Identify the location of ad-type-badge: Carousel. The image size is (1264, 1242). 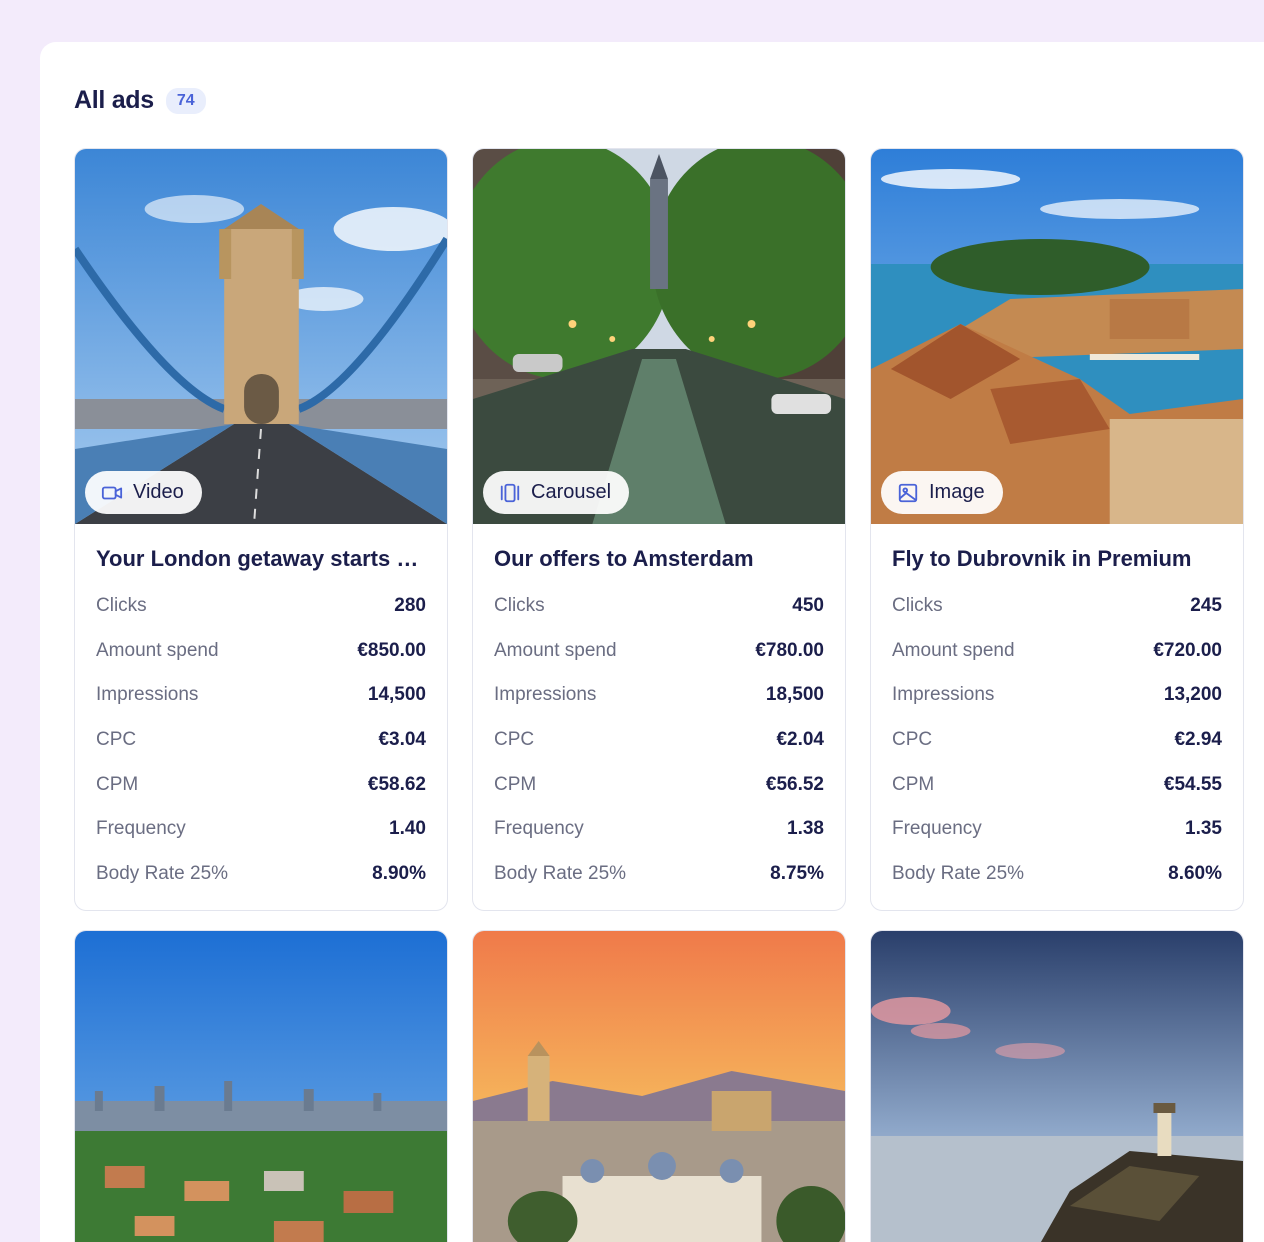
(556, 492).